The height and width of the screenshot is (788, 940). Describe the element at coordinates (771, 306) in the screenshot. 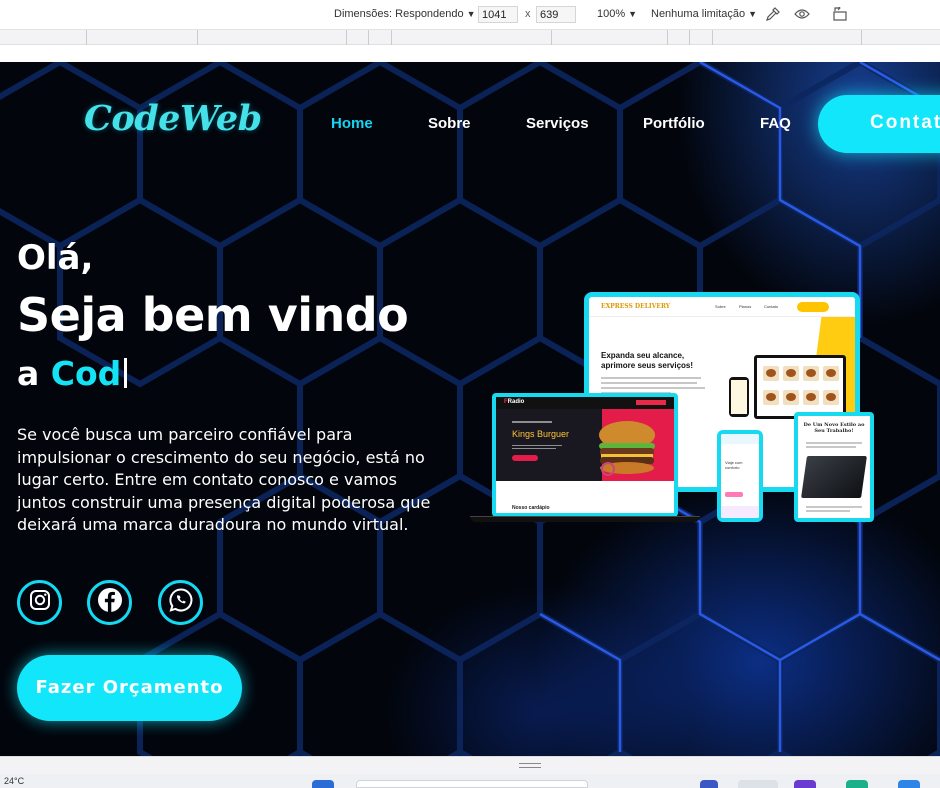

I see `monitor-link: Contato` at that location.